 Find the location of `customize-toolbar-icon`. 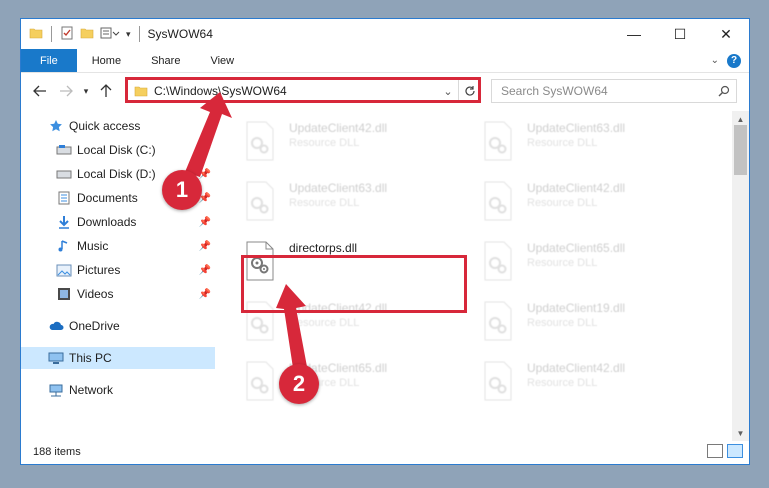

customize-toolbar-icon is located at coordinates (110, 34).